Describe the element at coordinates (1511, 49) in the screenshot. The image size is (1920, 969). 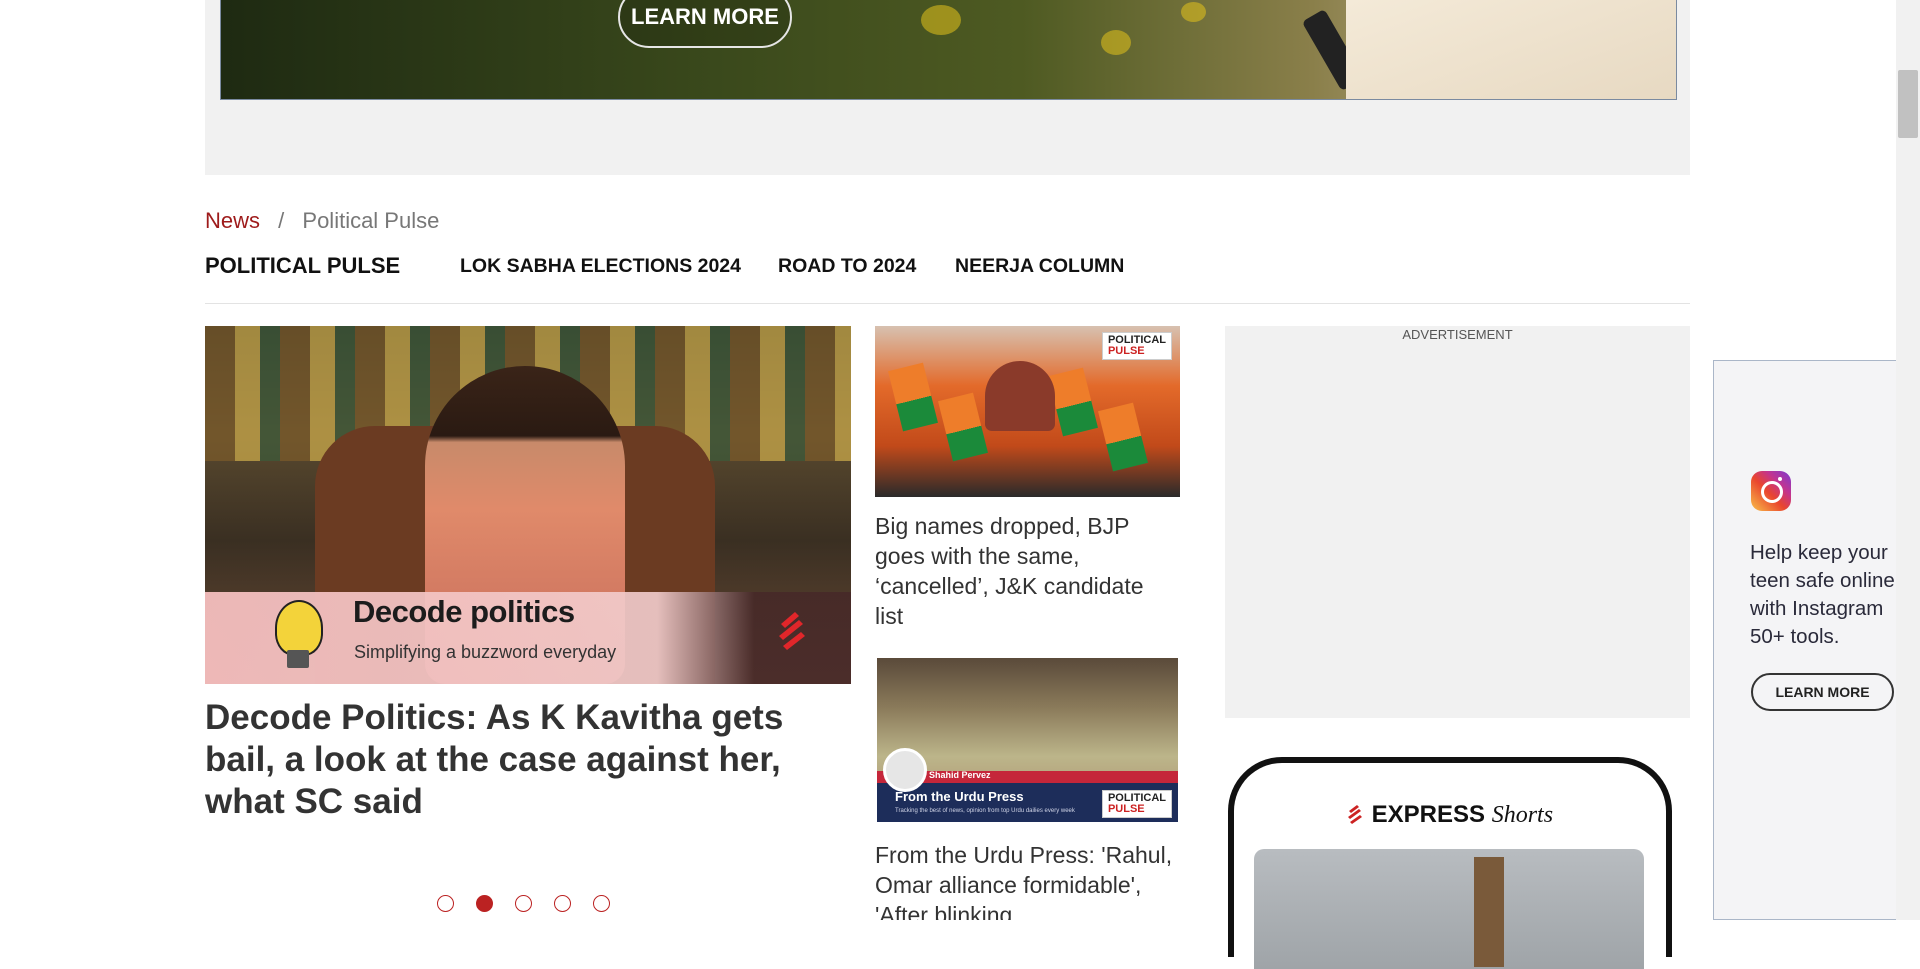
I see `ad-person-image` at that location.